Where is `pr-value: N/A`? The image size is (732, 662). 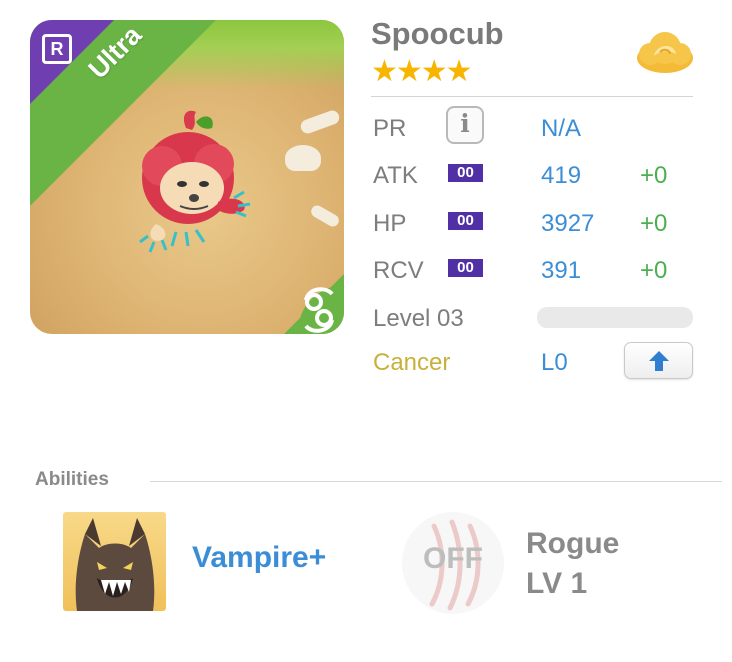
pr-value: N/A is located at coordinates (561, 128).